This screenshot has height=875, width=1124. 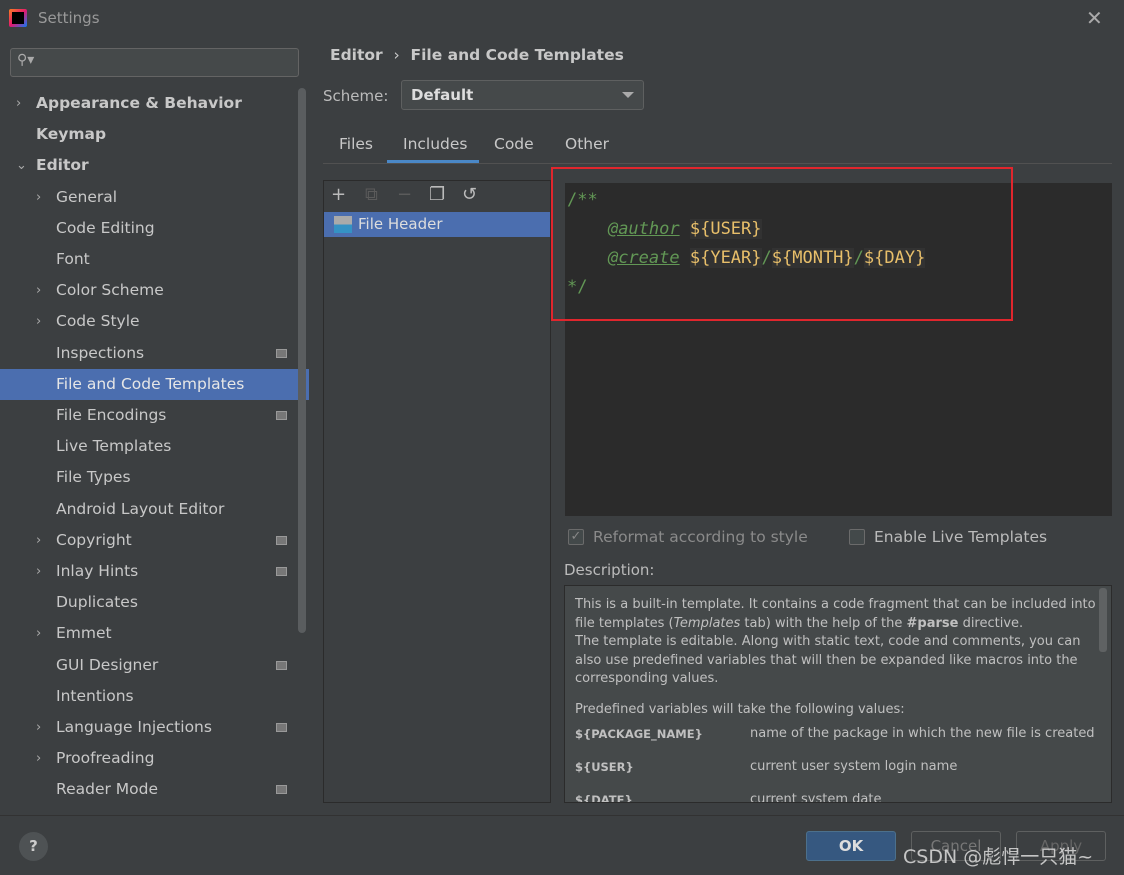 I want to click on chevron-down-icon: ⌄, so click(x=21, y=165).